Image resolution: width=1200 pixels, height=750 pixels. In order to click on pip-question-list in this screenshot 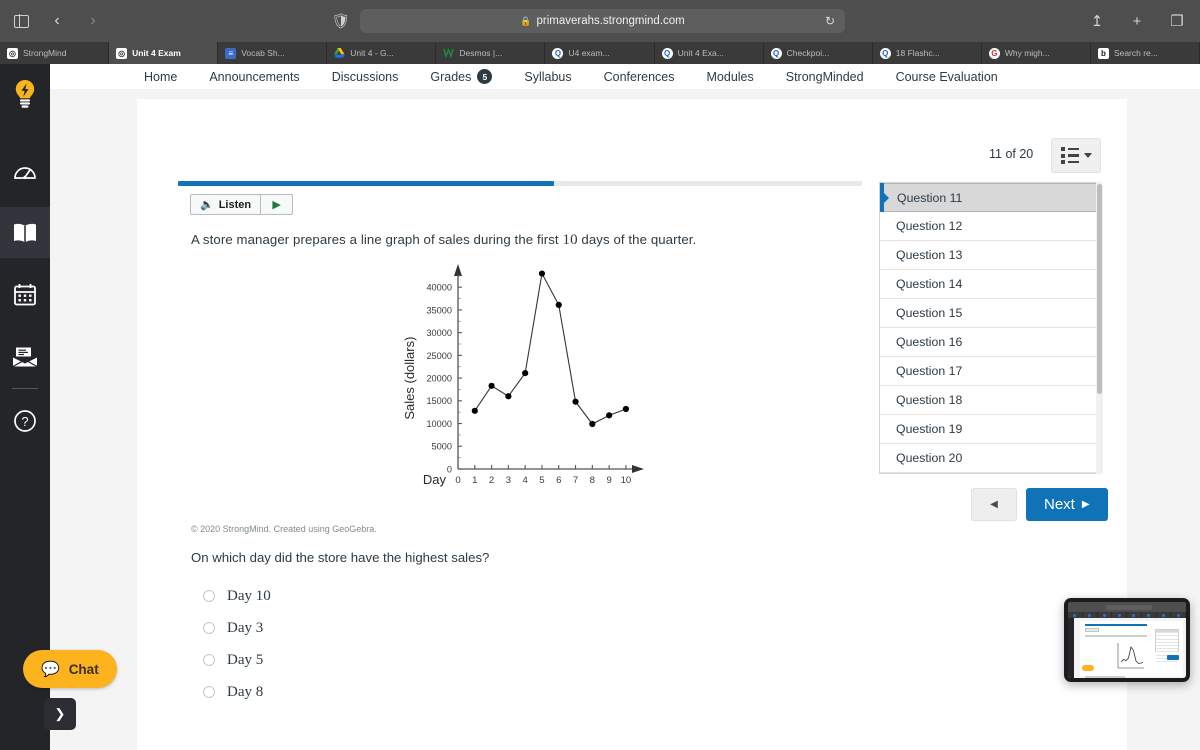, I will do `click(1167, 645)`.